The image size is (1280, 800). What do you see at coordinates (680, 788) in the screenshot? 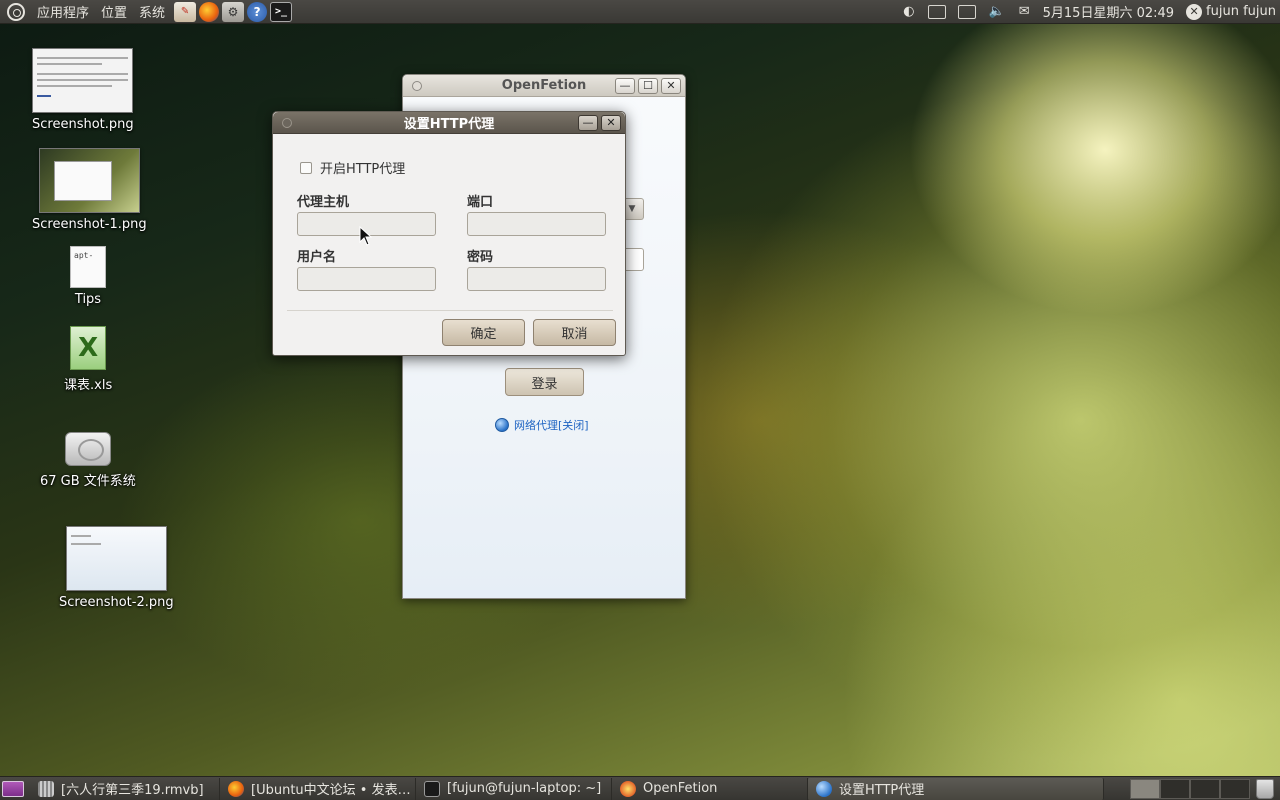
I see `task-label: OpenFetion` at bounding box center [680, 788].